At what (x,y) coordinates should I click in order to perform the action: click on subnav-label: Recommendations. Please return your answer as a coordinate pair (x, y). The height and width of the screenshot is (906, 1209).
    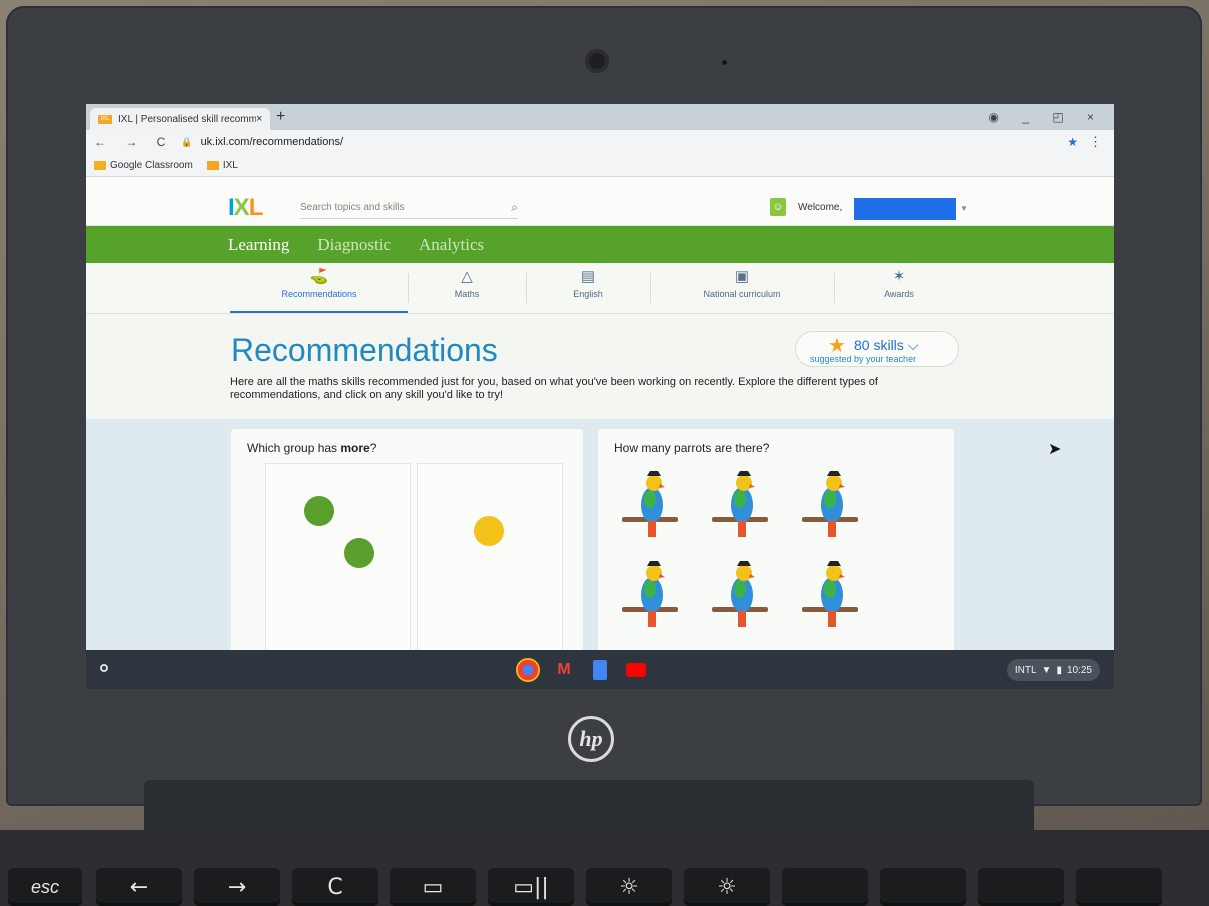
    Looking at the image, I should click on (319, 294).